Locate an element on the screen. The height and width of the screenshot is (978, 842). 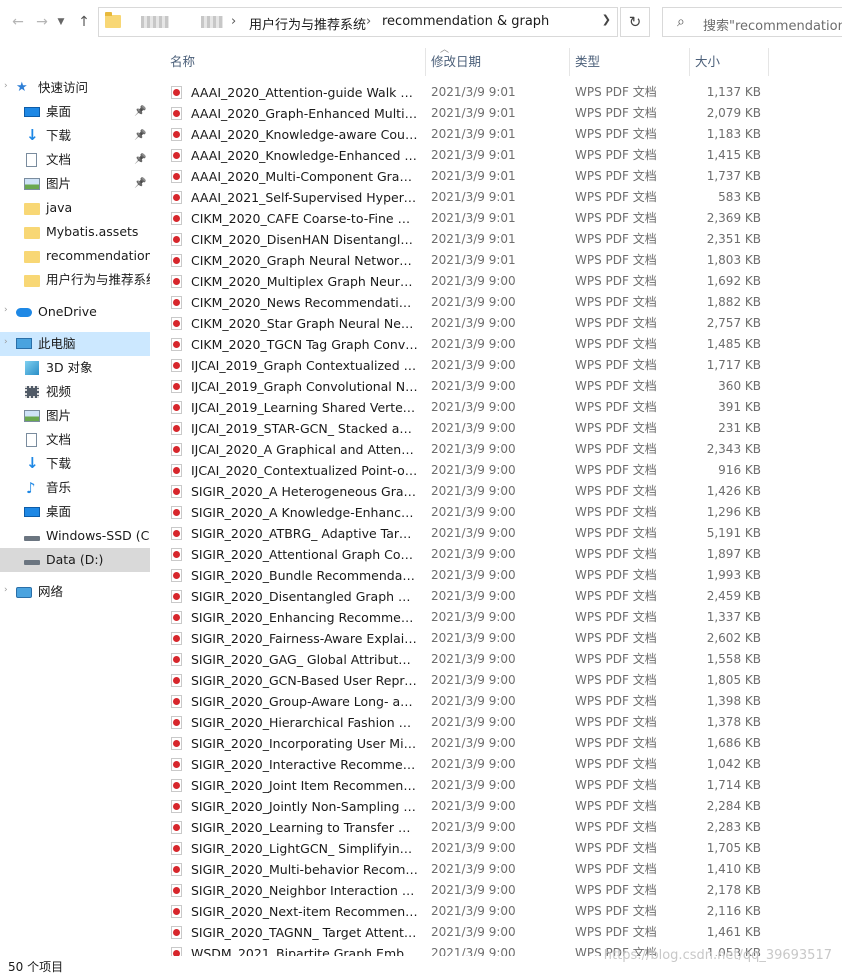
forward-button: → is located at coordinates (42, 22).